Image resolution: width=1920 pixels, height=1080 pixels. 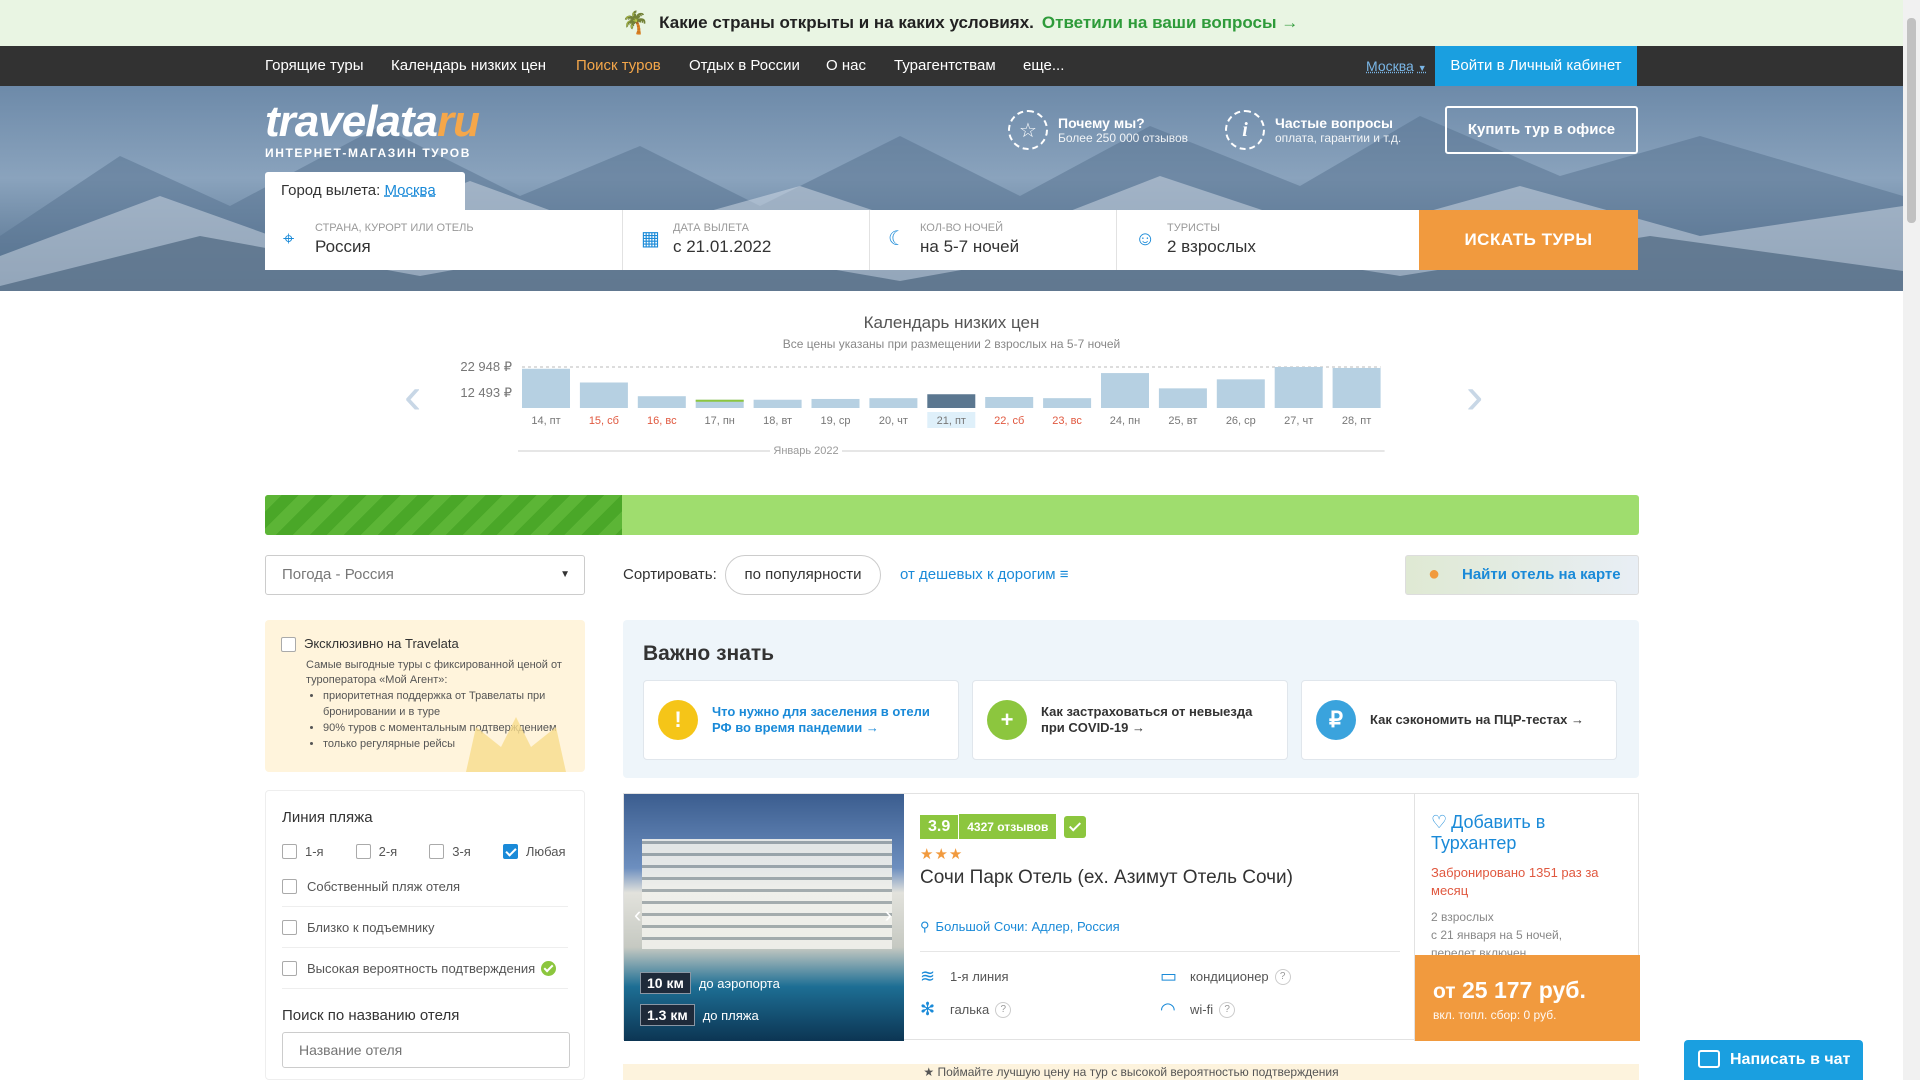 I want to click on x-tick-label: 20, чт, so click(x=893, y=421).